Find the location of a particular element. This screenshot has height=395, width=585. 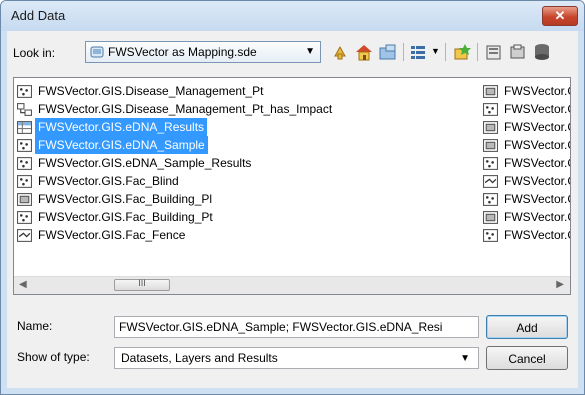

add-button: Add is located at coordinates (527, 327).